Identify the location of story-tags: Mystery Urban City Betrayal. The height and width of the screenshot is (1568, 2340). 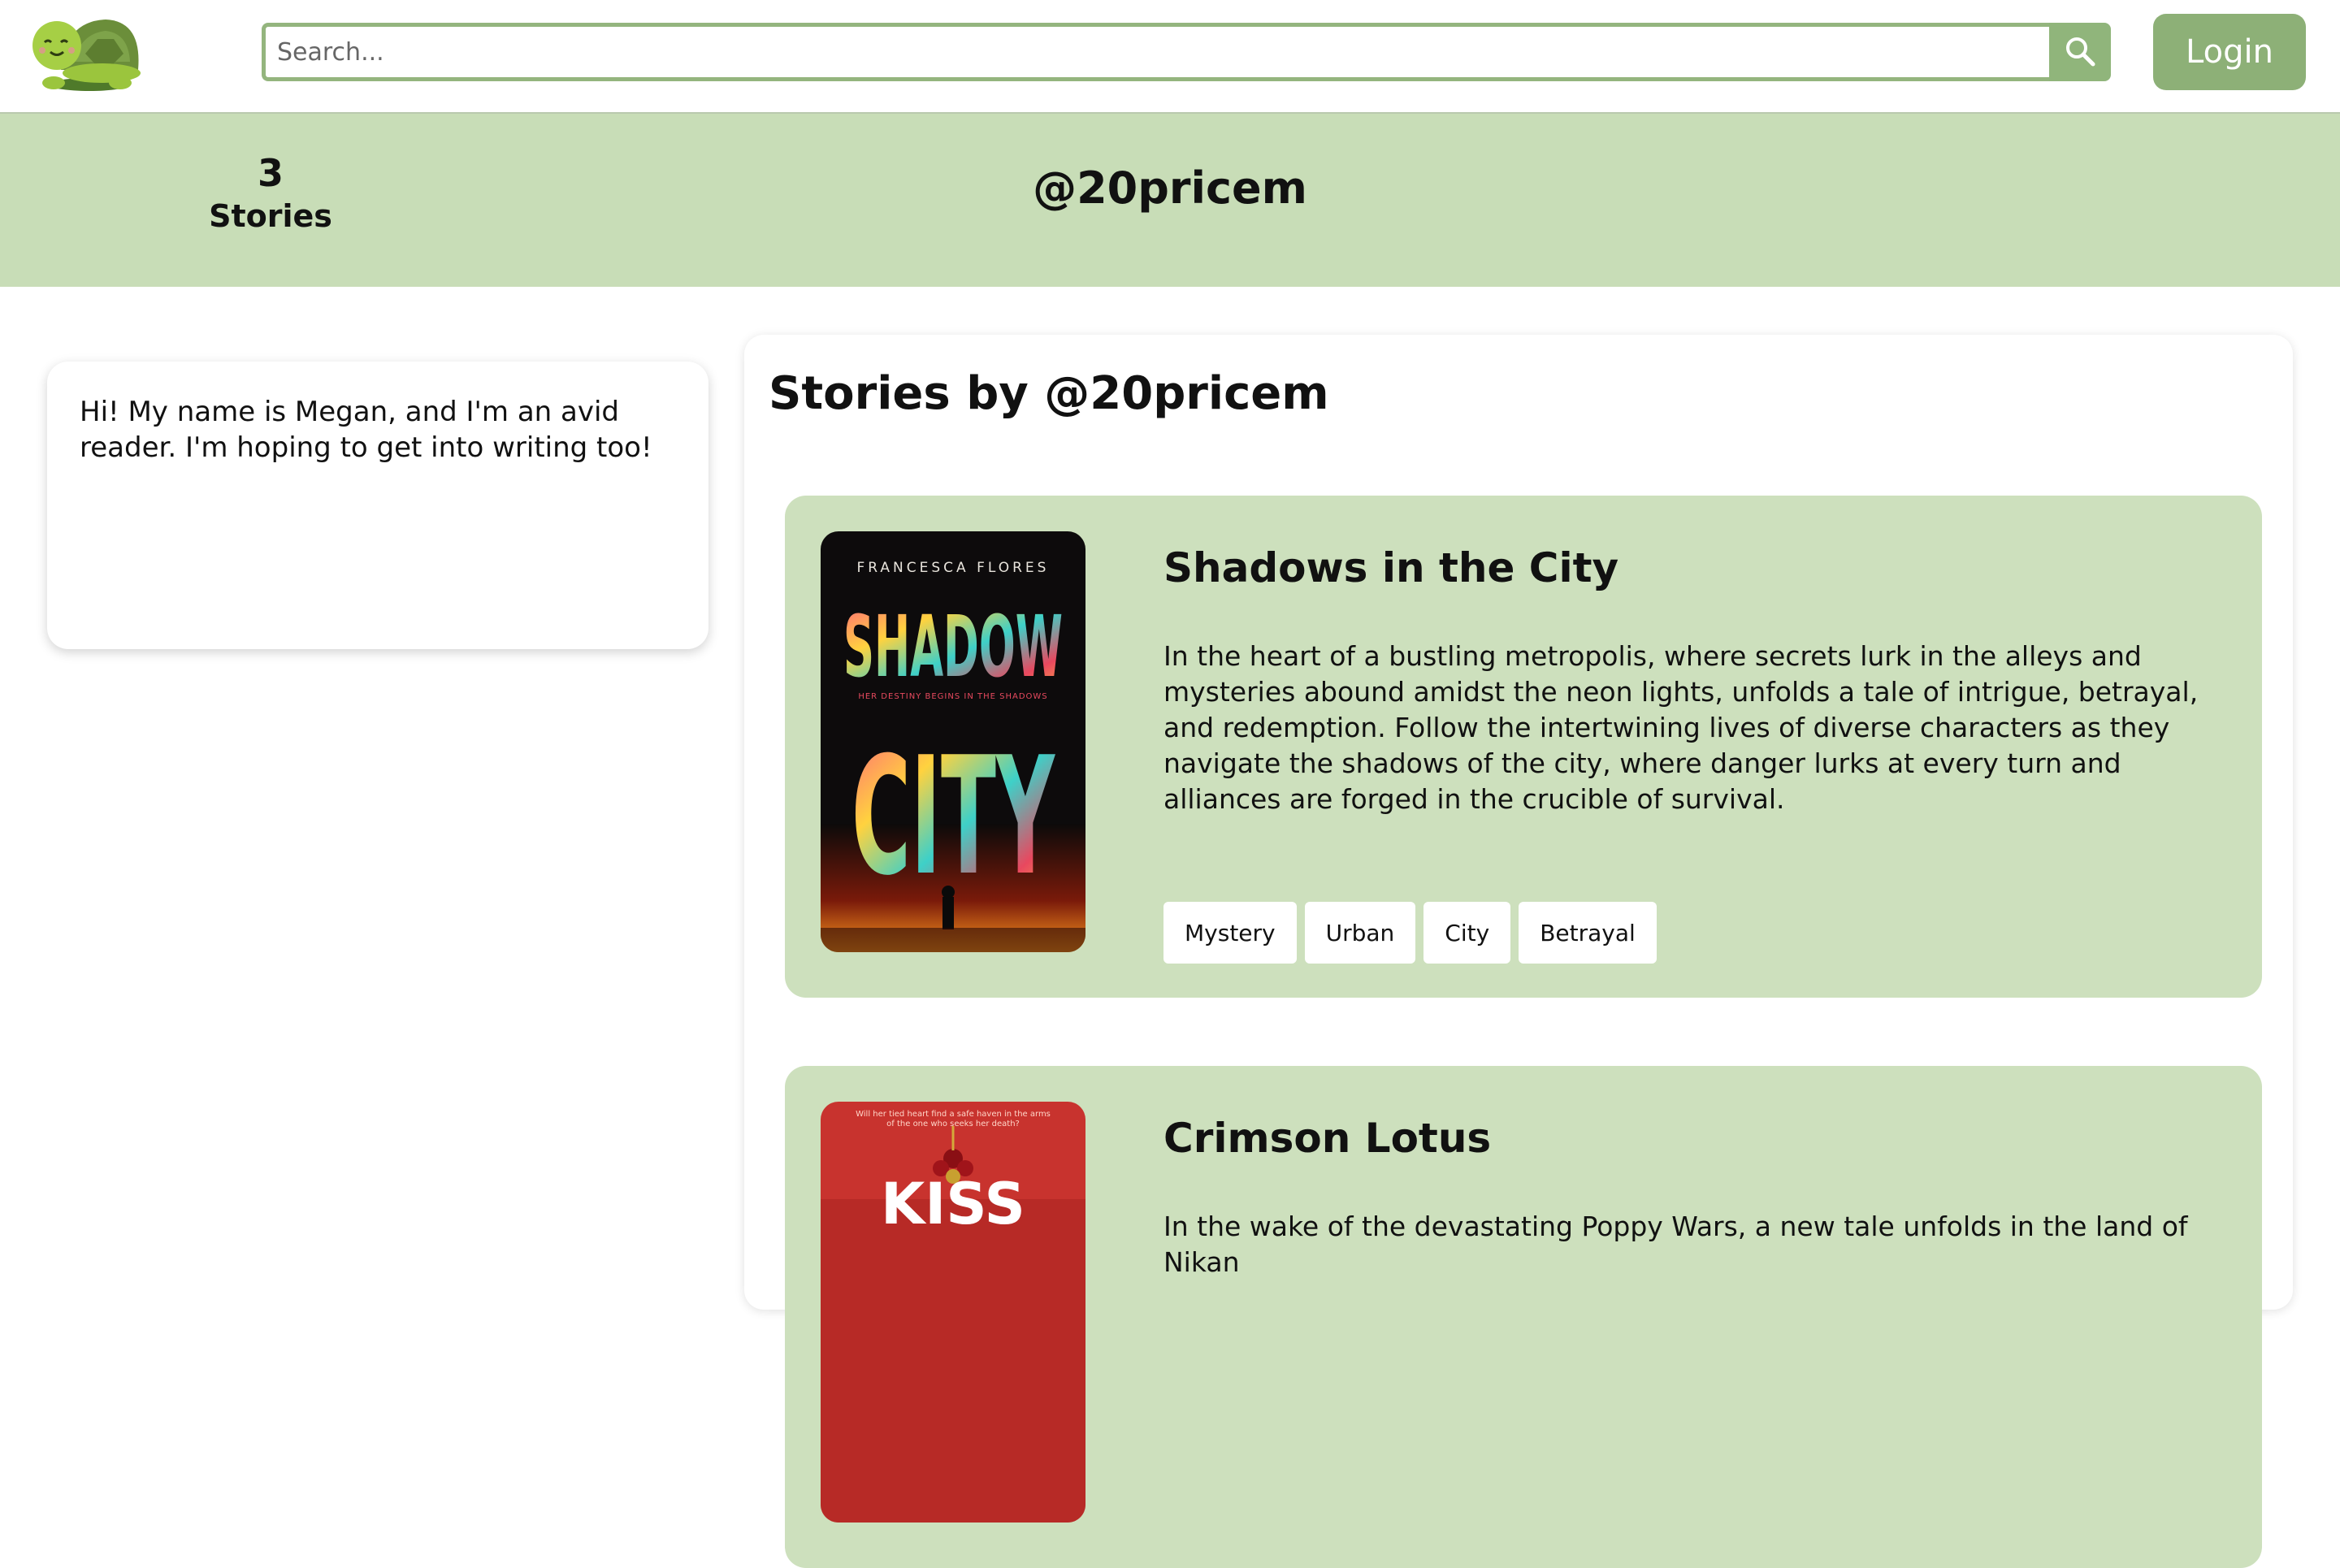
(1410, 933).